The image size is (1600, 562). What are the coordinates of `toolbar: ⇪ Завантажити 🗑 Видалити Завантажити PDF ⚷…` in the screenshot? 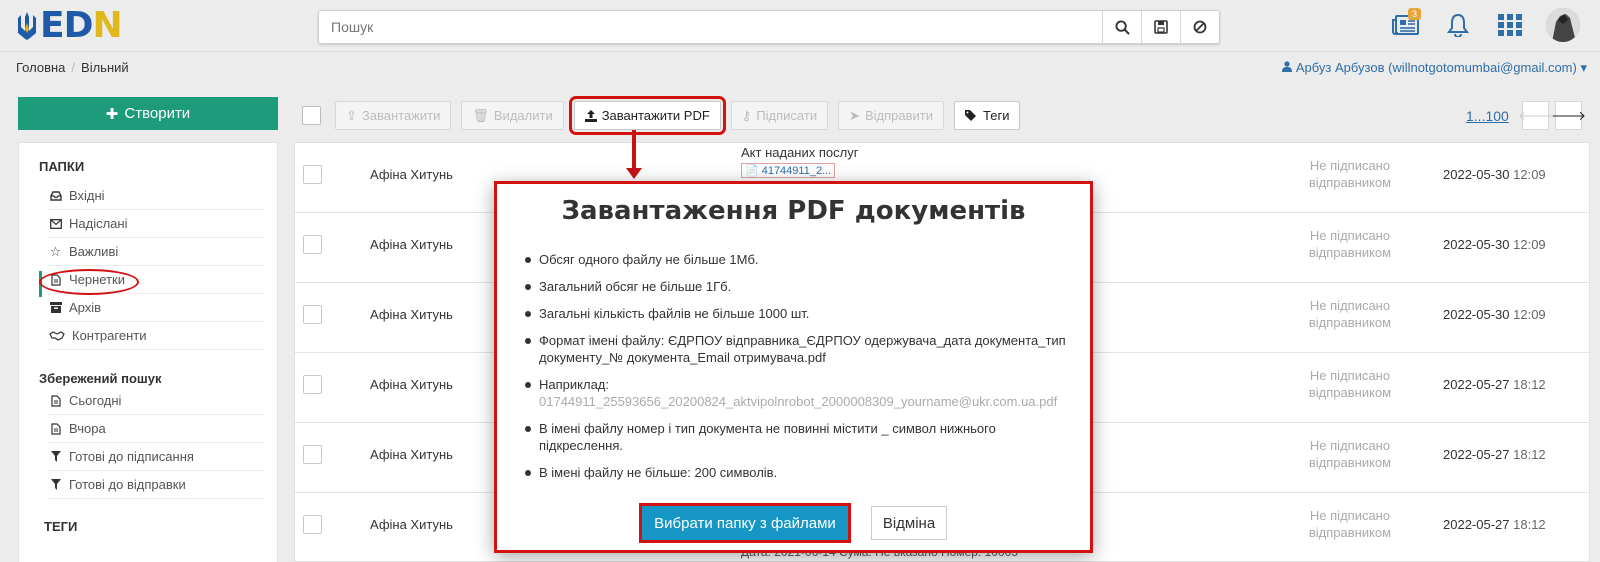 It's located at (662, 115).